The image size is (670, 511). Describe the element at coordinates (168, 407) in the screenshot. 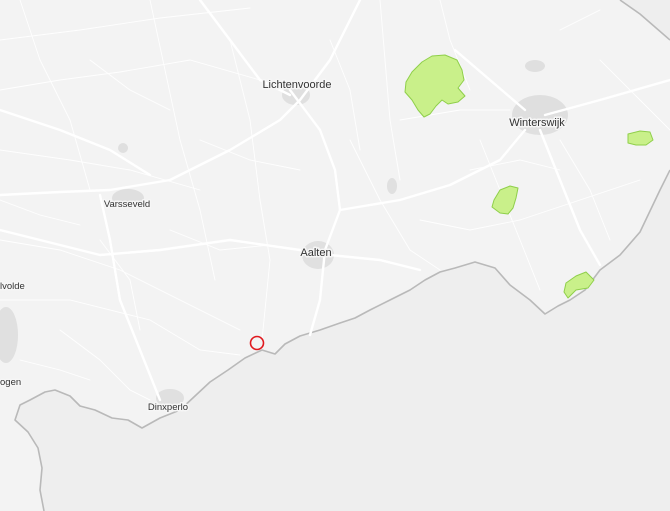

I see `place-label-dinxperlo: Dinxperlo` at that location.